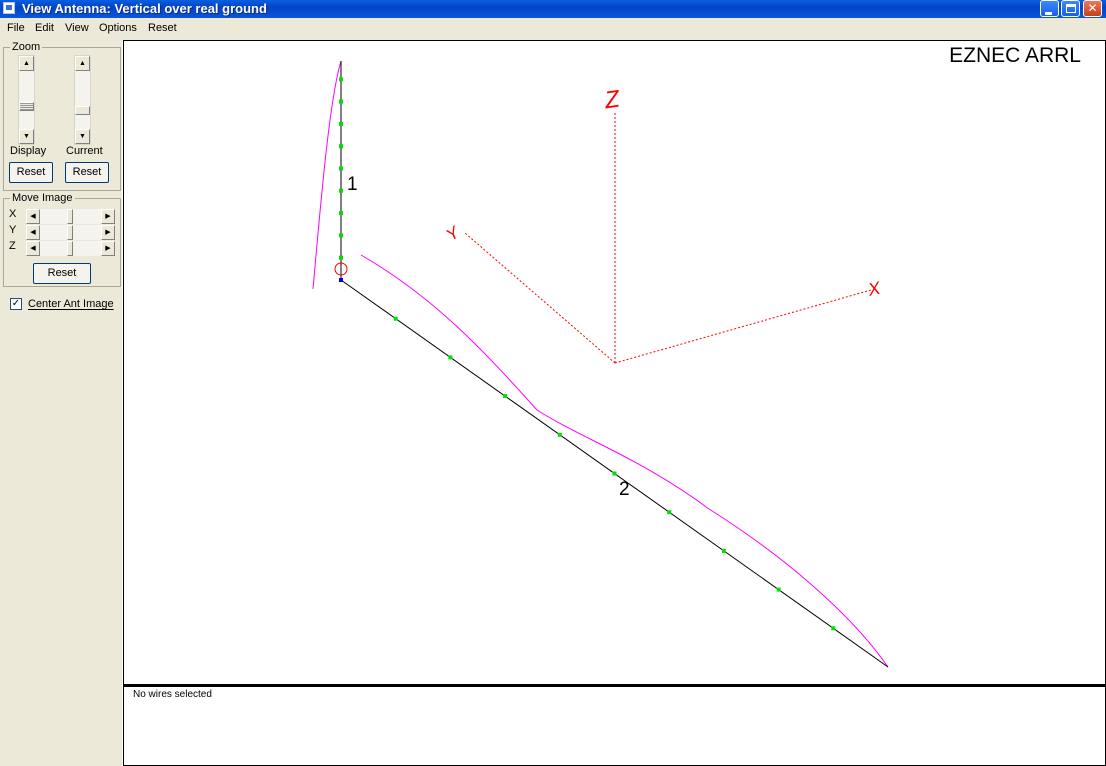 This screenshot has height=766, width=1106. I want to click on status-text: No wires selected, so click(172, 694).